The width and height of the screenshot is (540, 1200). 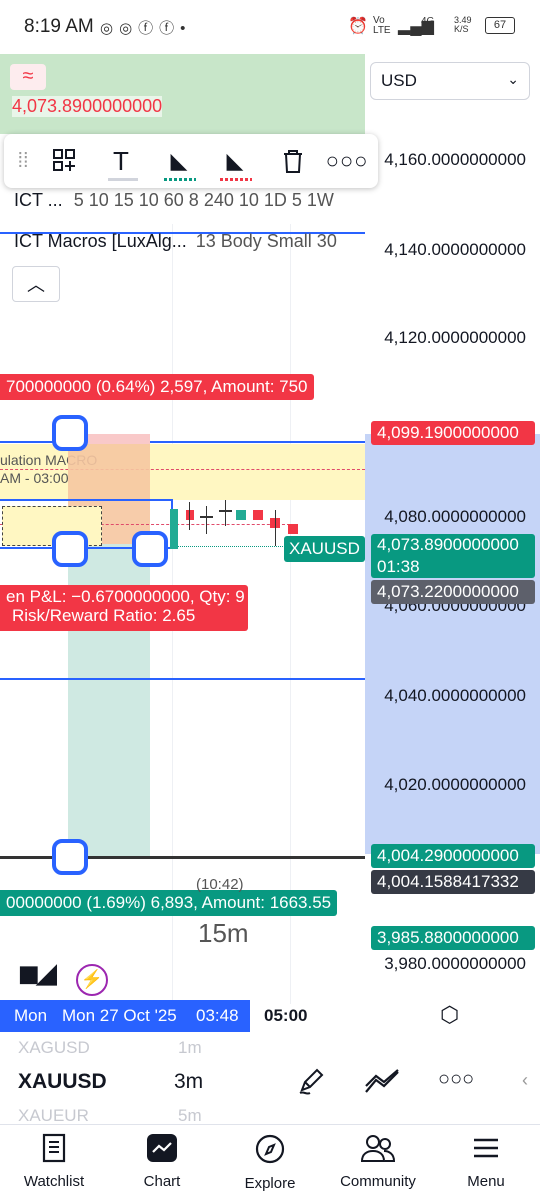 I want to click on indicator-2-params: 13 Body Small 30, so click(x=266, y=241).